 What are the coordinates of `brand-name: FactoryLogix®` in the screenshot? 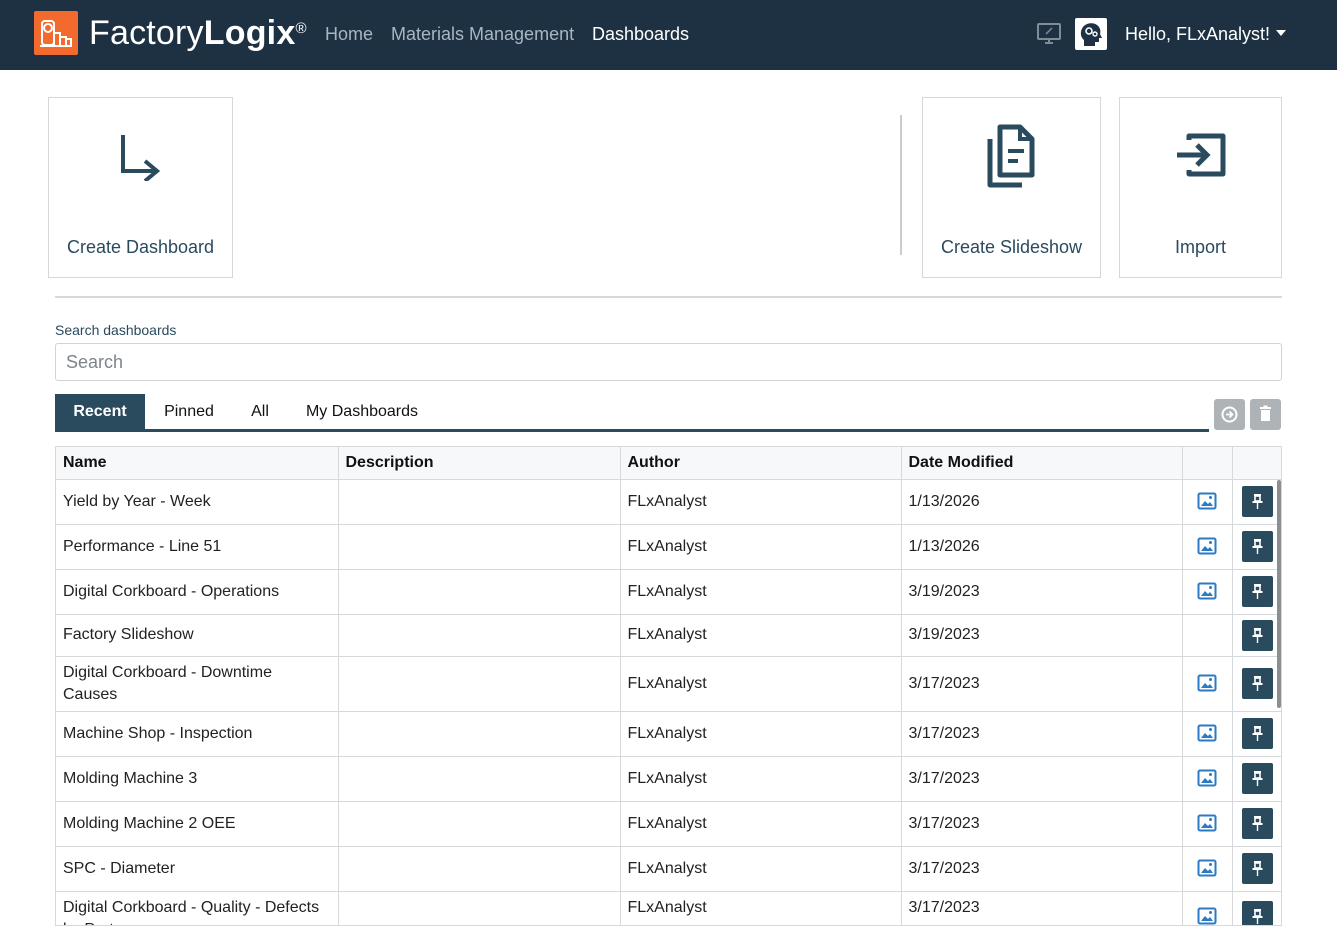 It's located at (198, 33).